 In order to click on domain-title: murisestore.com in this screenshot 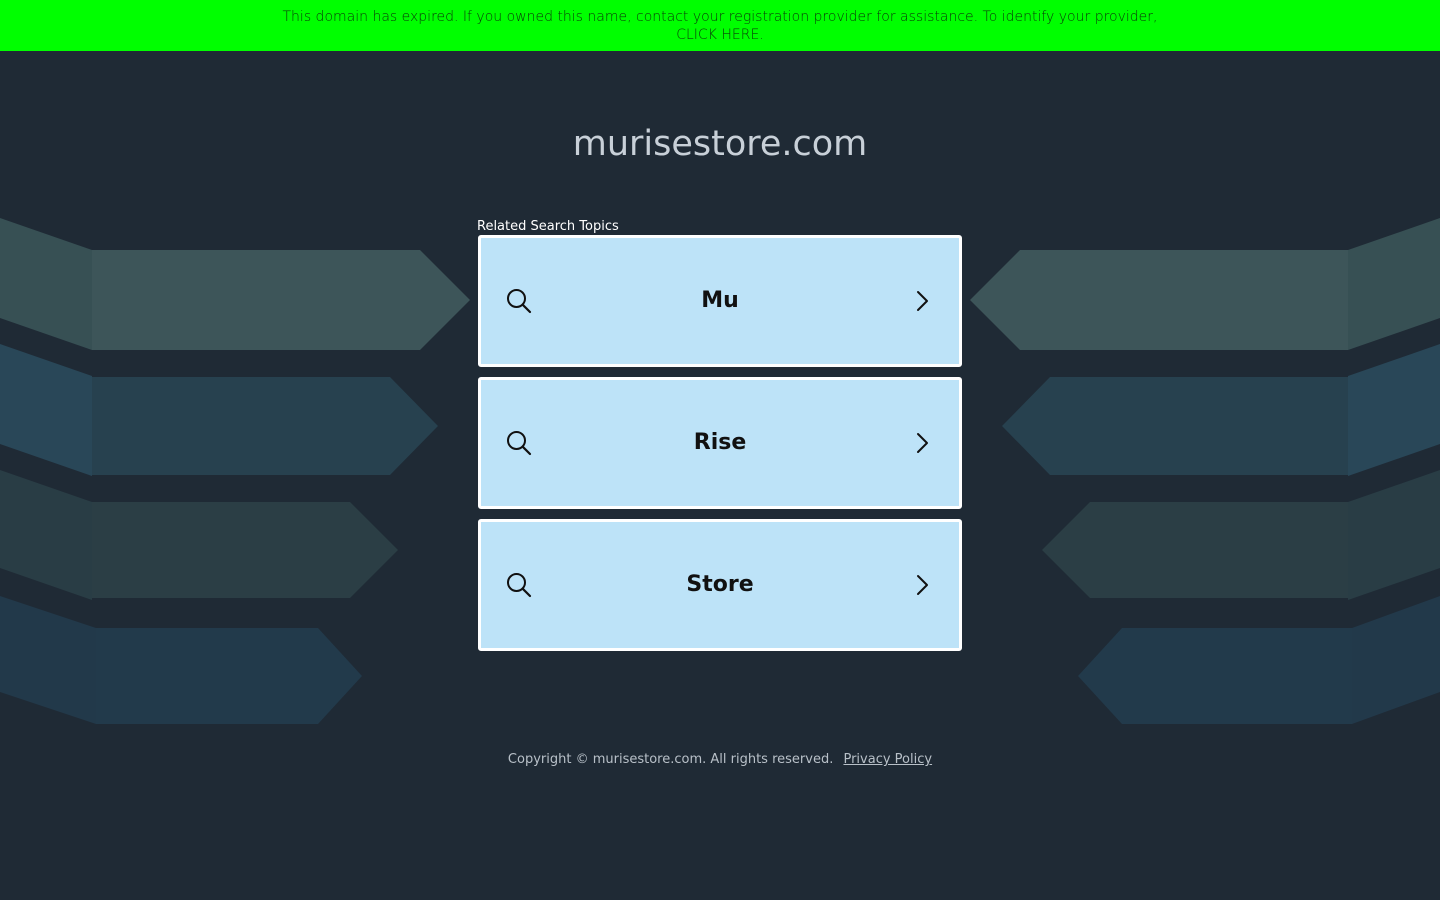, I will do `click(720, 144)`.